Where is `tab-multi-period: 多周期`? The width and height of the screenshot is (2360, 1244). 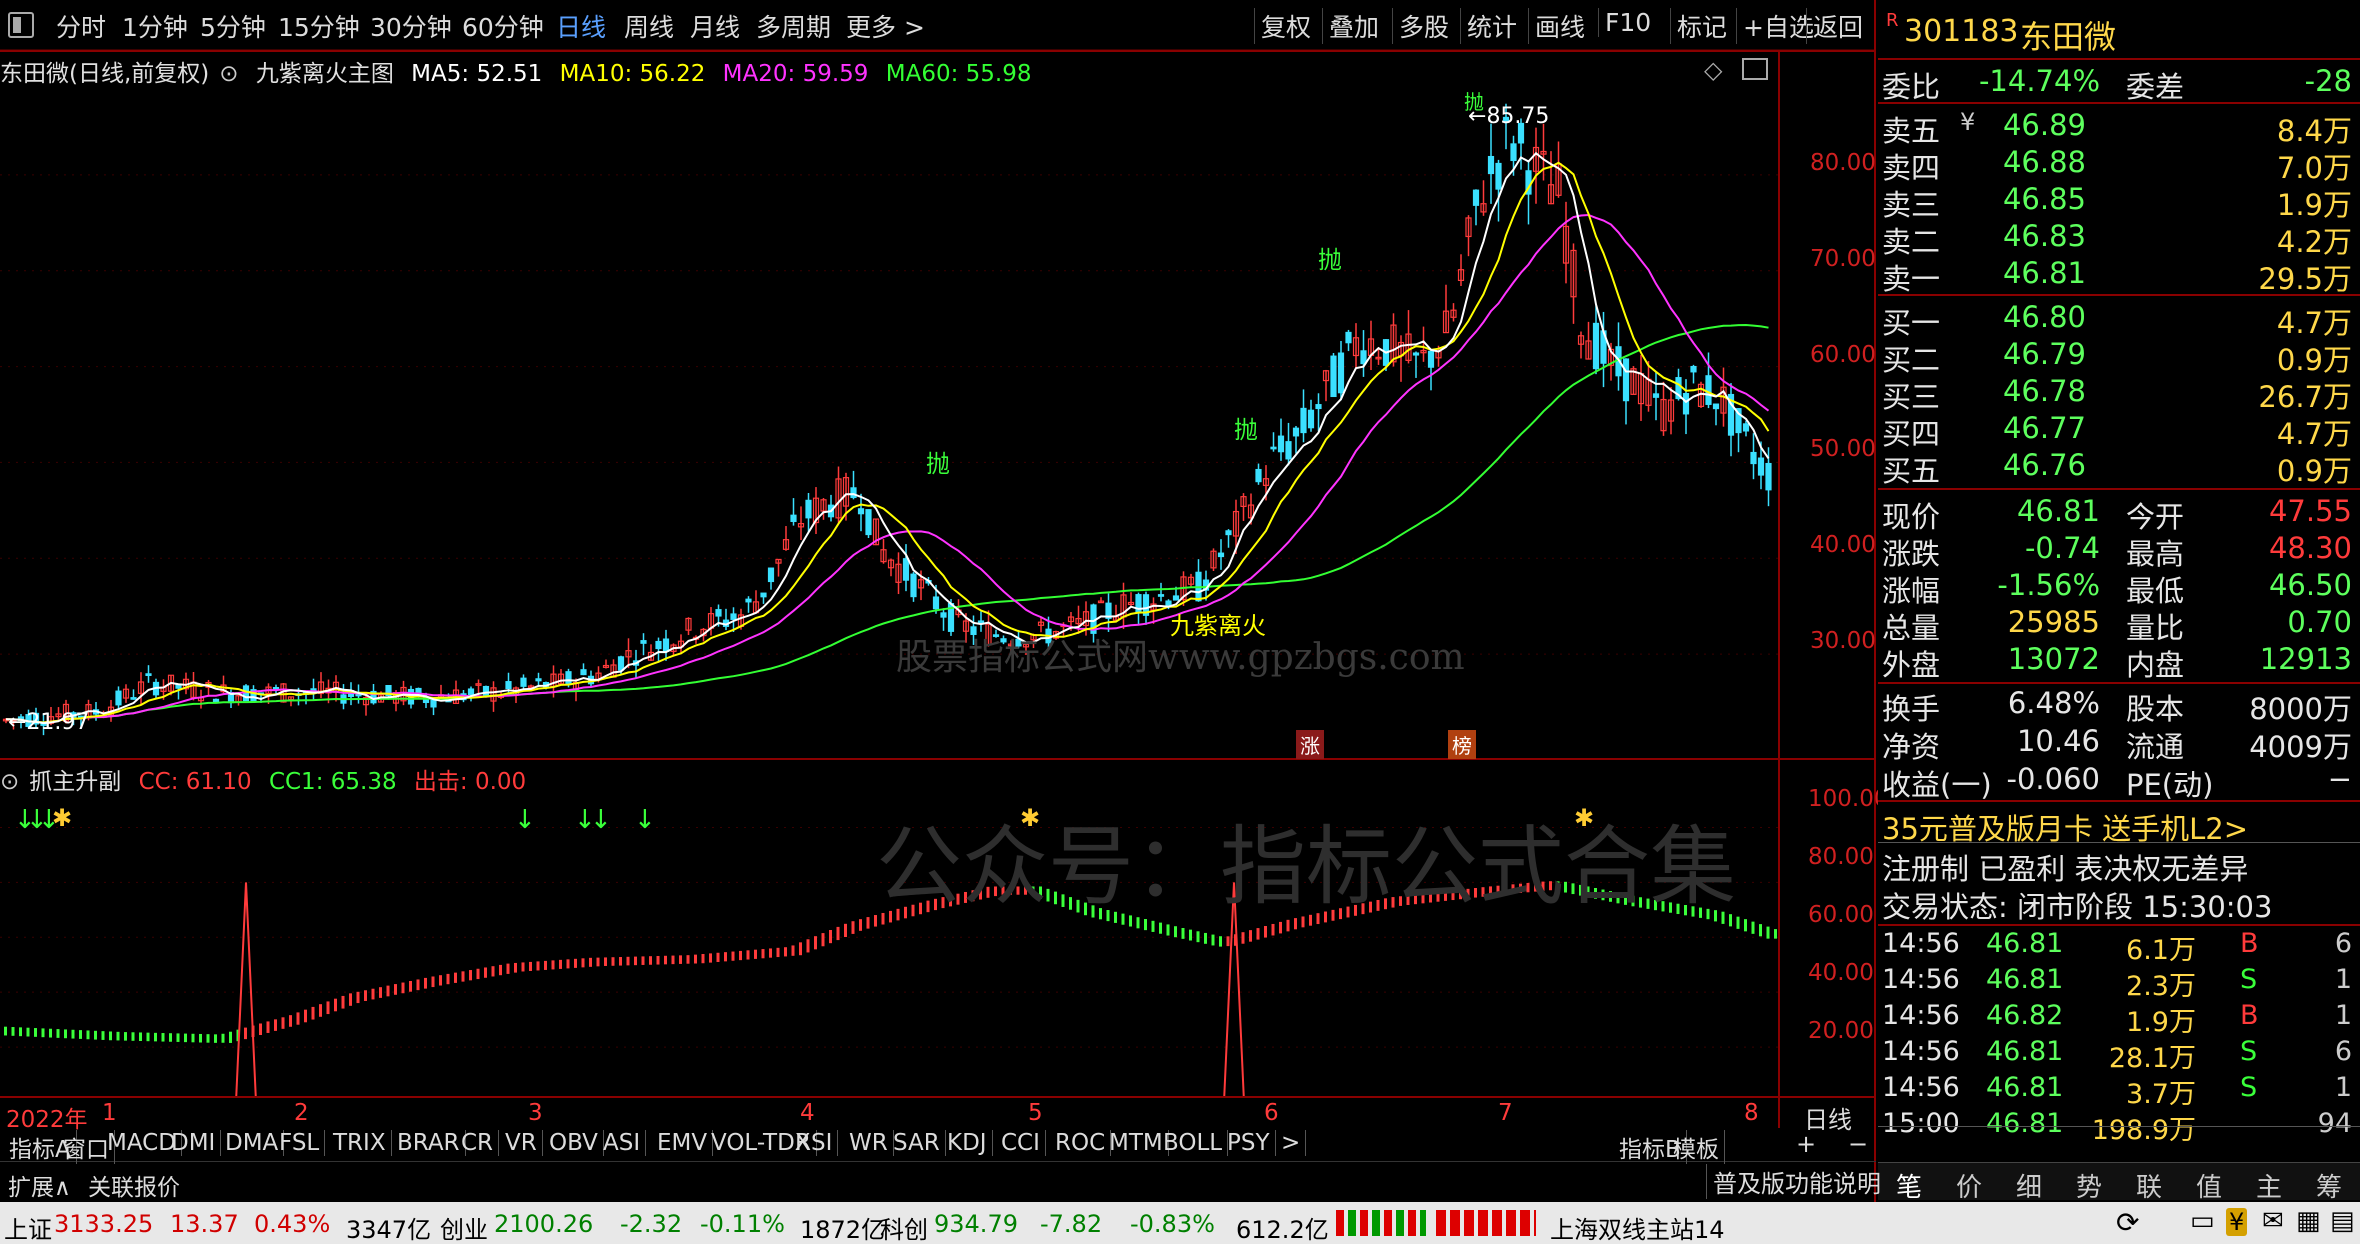 tab-multi-period: 多周期 is located at coordinates (793, 26).